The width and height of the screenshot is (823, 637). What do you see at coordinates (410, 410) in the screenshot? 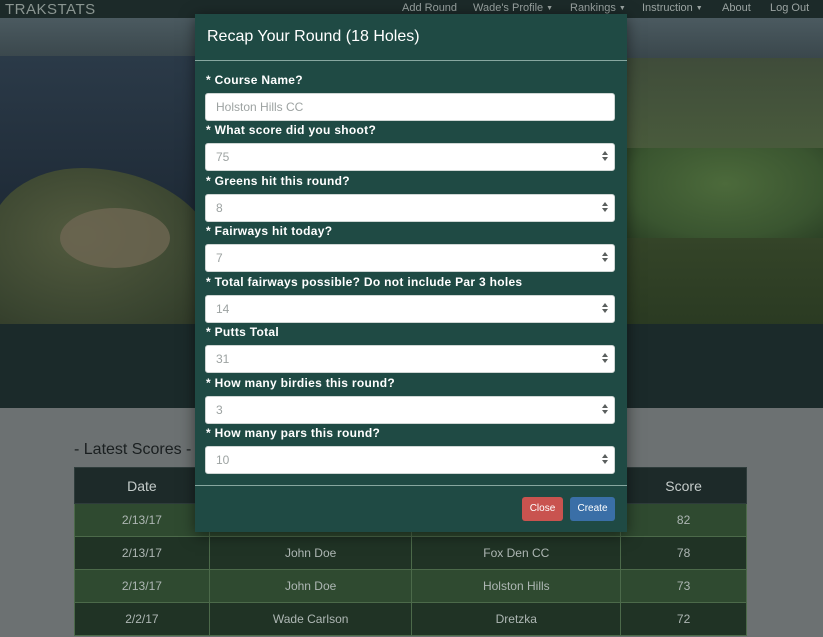
I see `birdies-input: 3` at bounding box center [410, 410].